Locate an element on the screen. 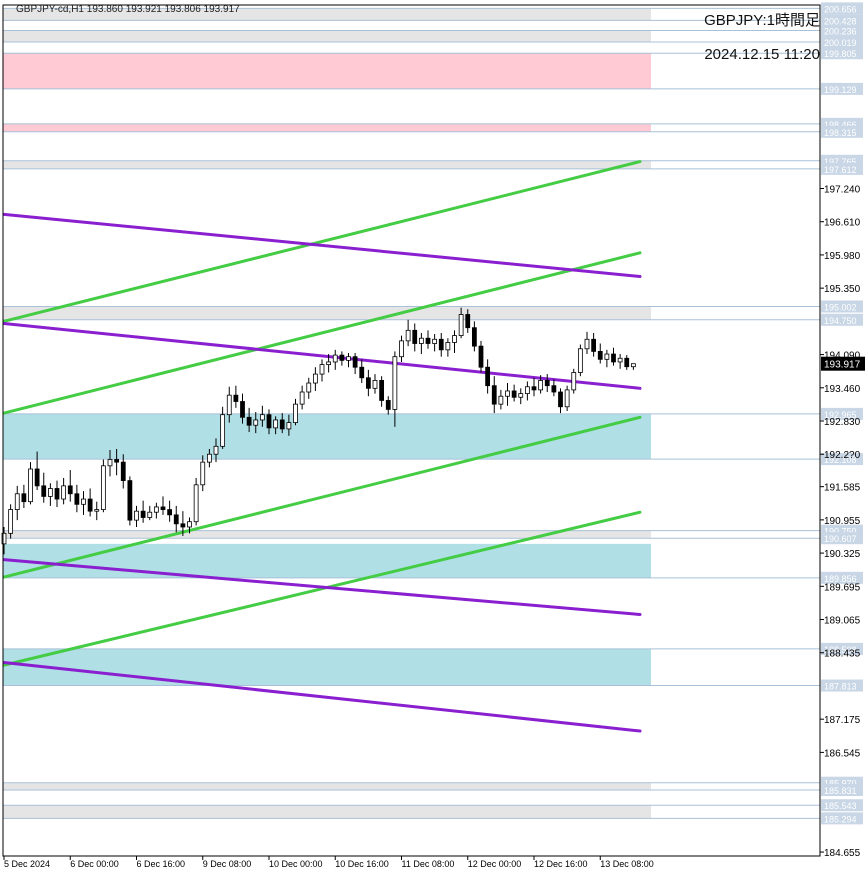 The height and width of the screenshot is (881, 866). trendline-green is located at coordinates (322, 241).